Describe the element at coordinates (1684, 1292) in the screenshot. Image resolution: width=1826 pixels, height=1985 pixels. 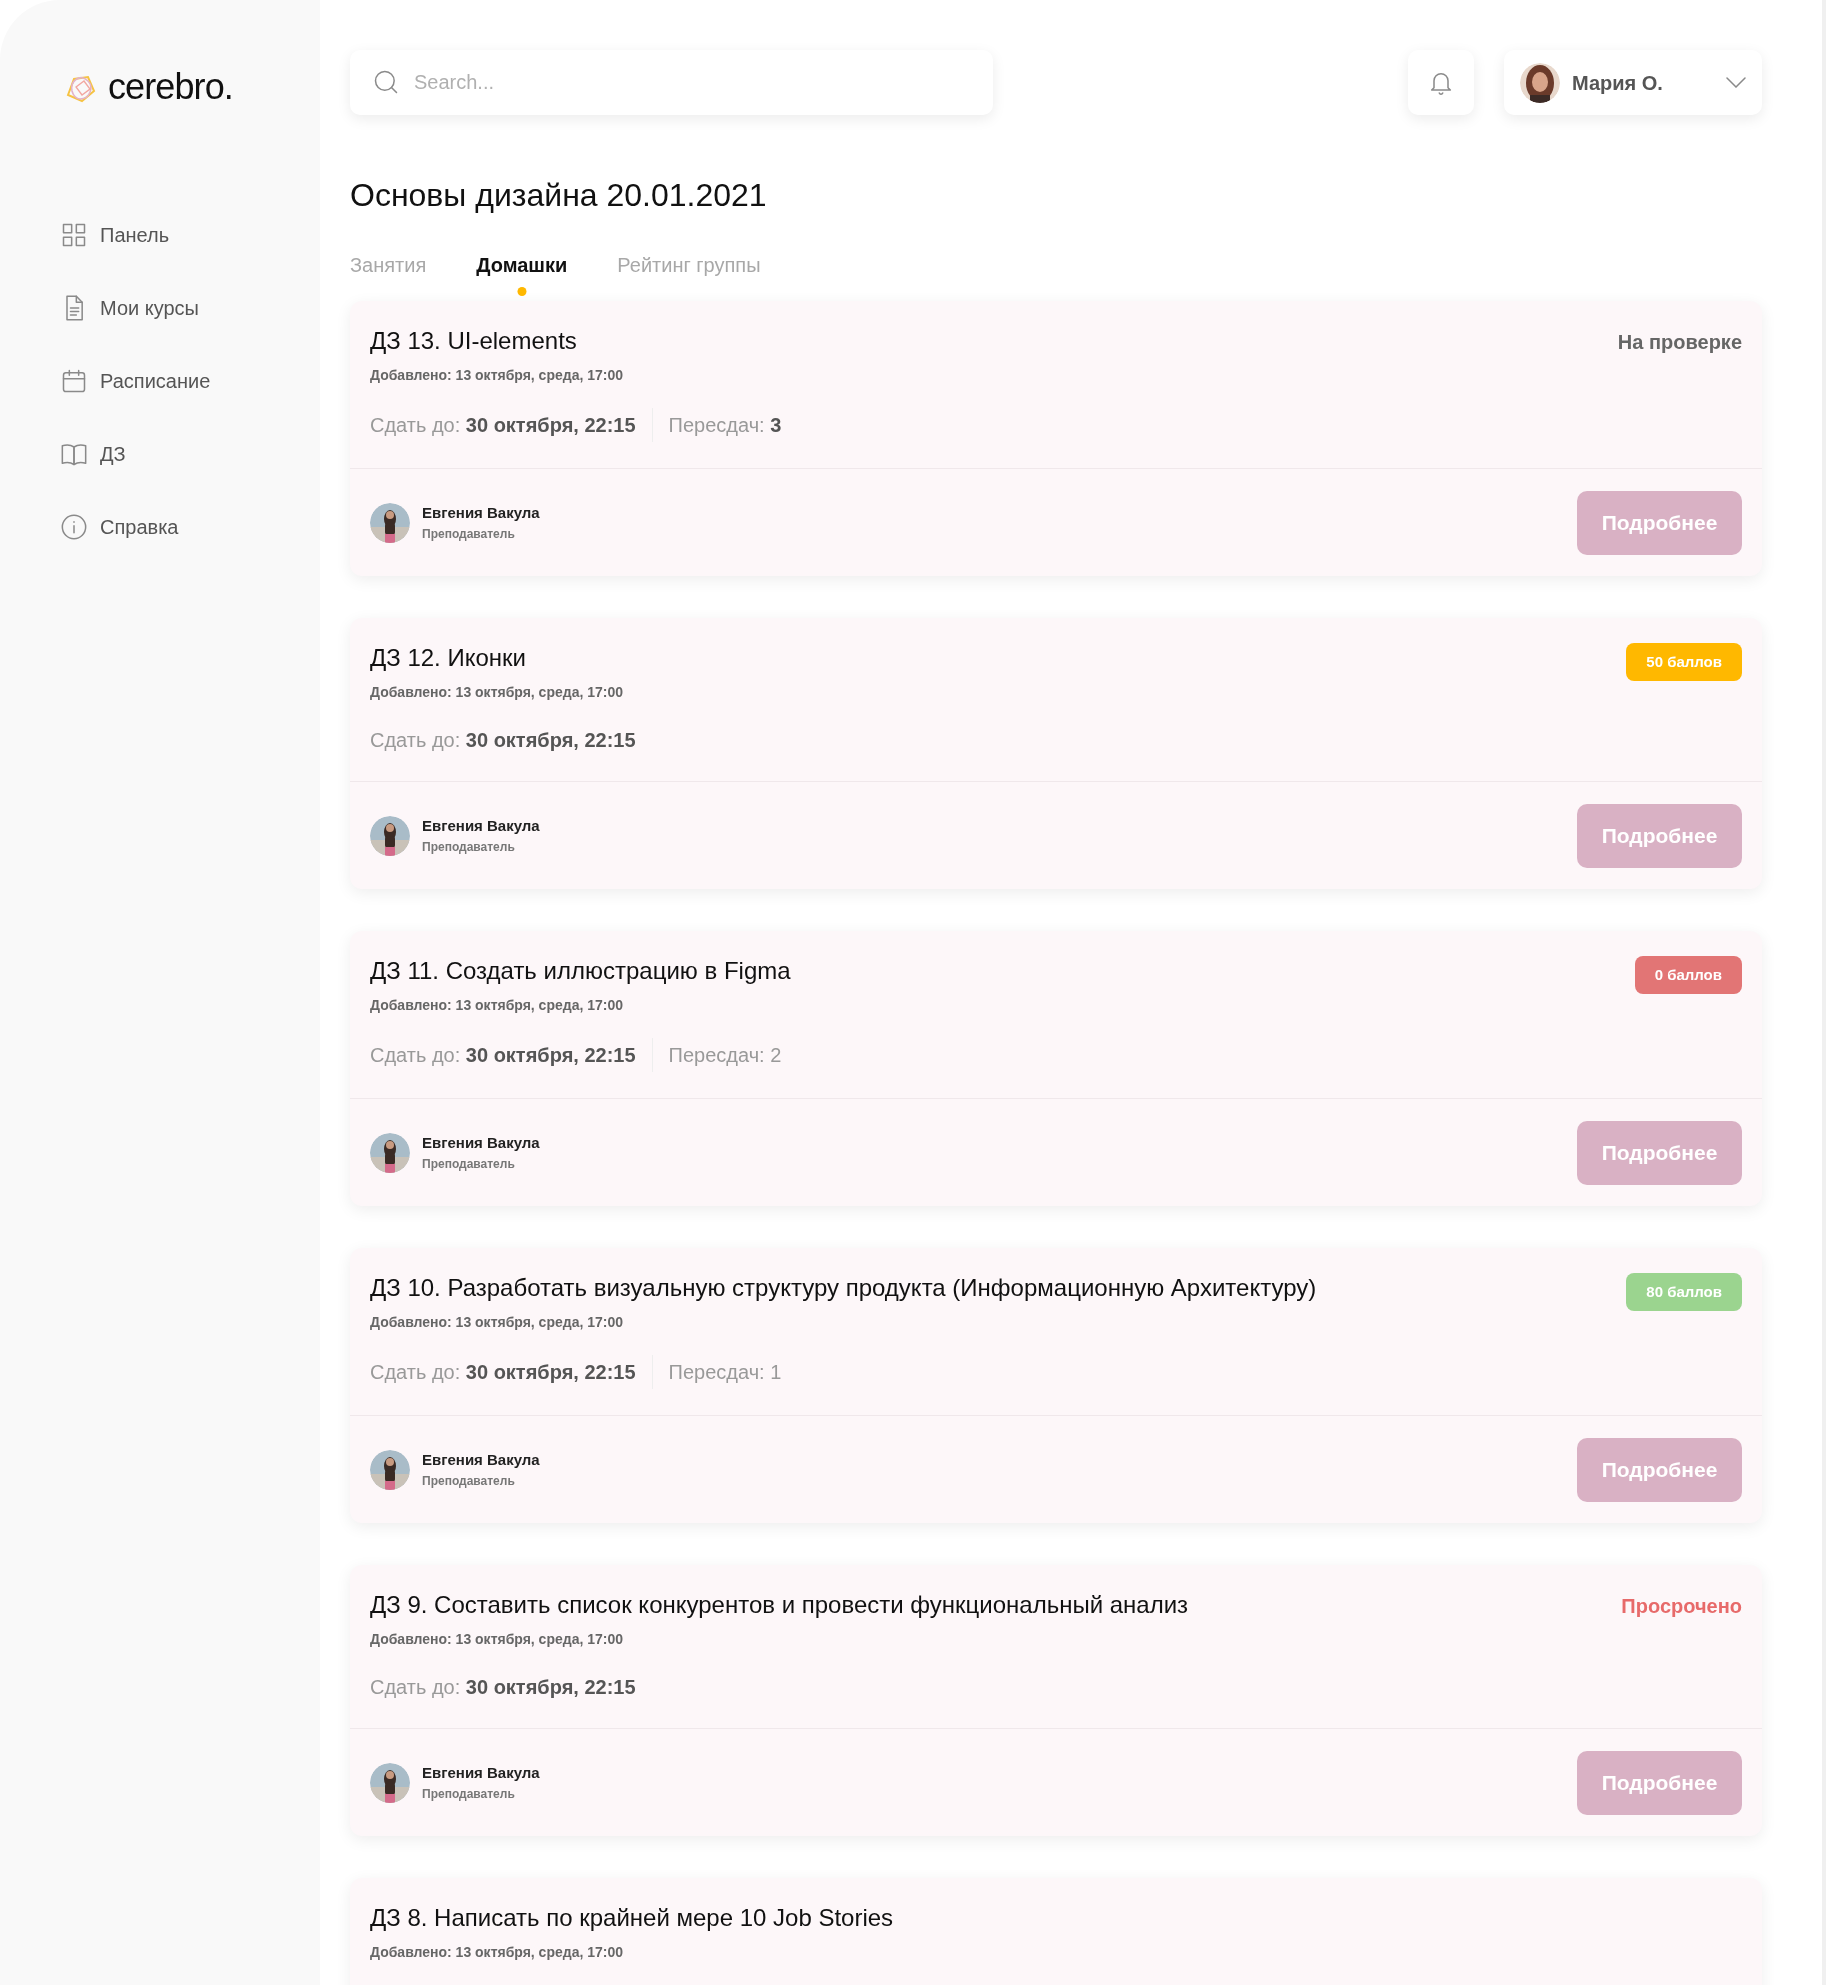
I see `score-badge: 80 баллов` at that location.